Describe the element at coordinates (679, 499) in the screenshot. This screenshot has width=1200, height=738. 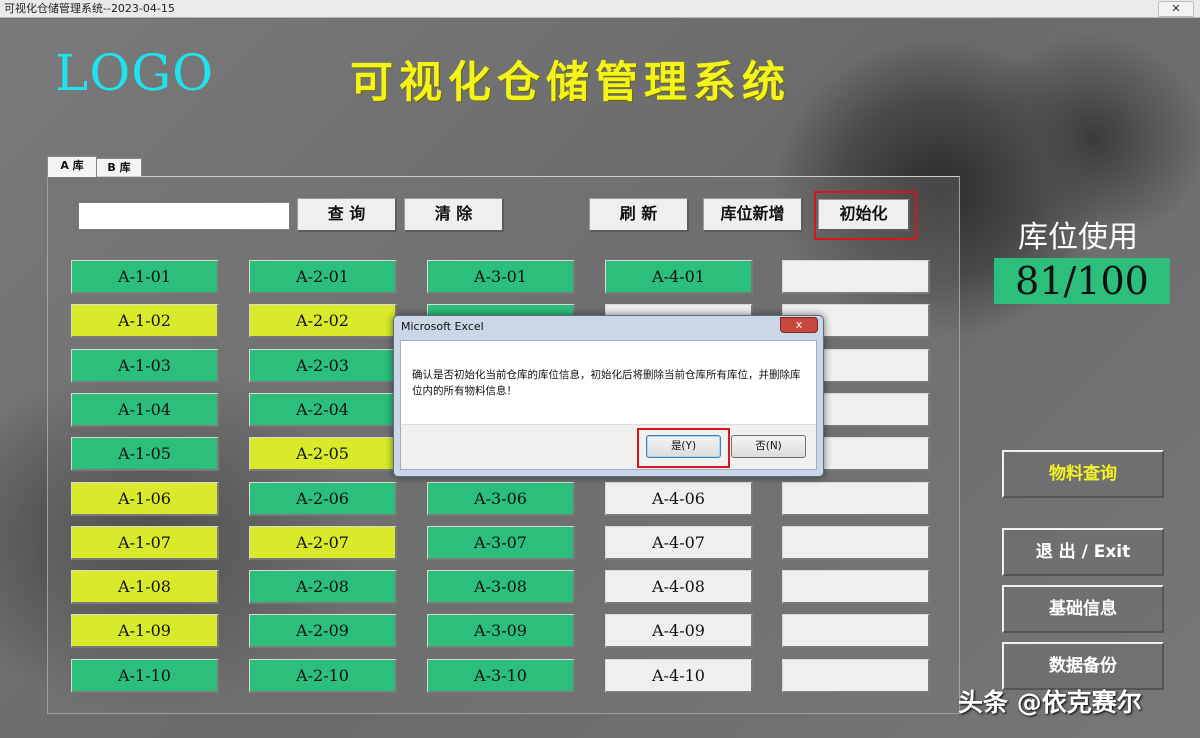
I see `slot-a-4-06: A-4-06` at that location.